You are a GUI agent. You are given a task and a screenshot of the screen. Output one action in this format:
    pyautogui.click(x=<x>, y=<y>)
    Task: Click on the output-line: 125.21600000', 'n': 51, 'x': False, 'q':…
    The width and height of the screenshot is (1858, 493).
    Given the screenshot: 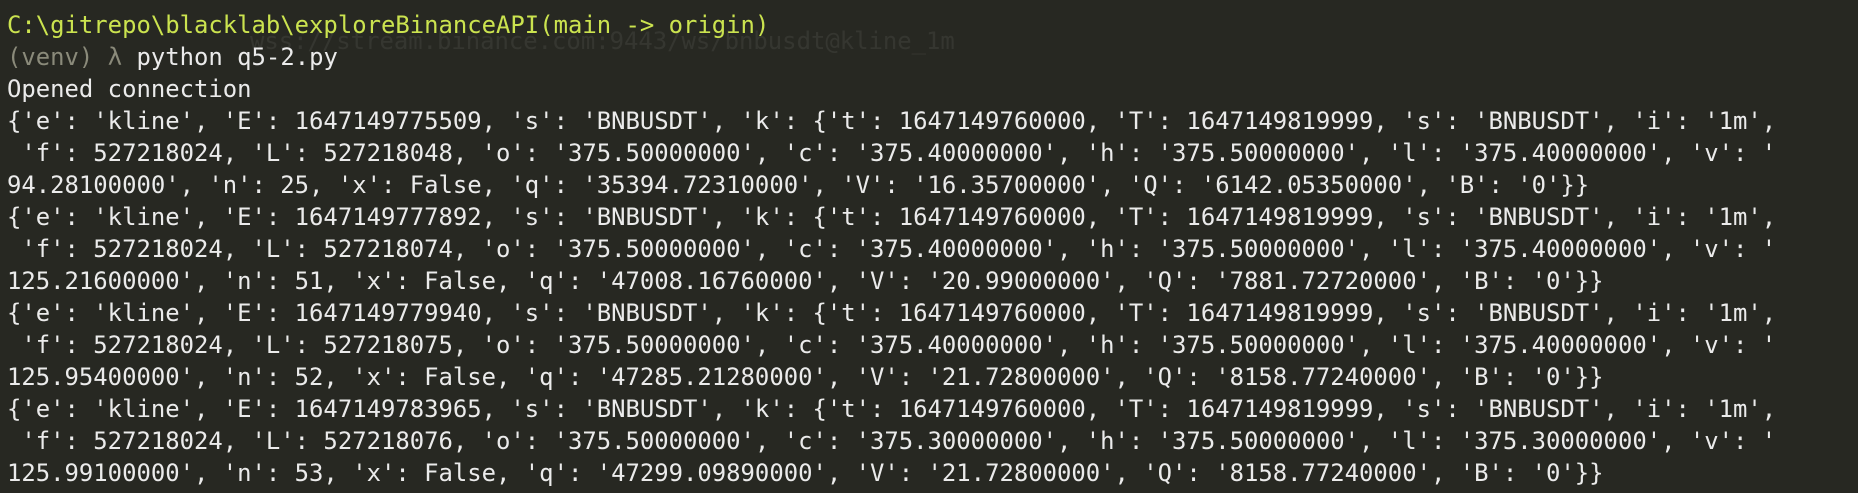 What is the action you would take?
    pyautogui.click(x=805, y=281)
    